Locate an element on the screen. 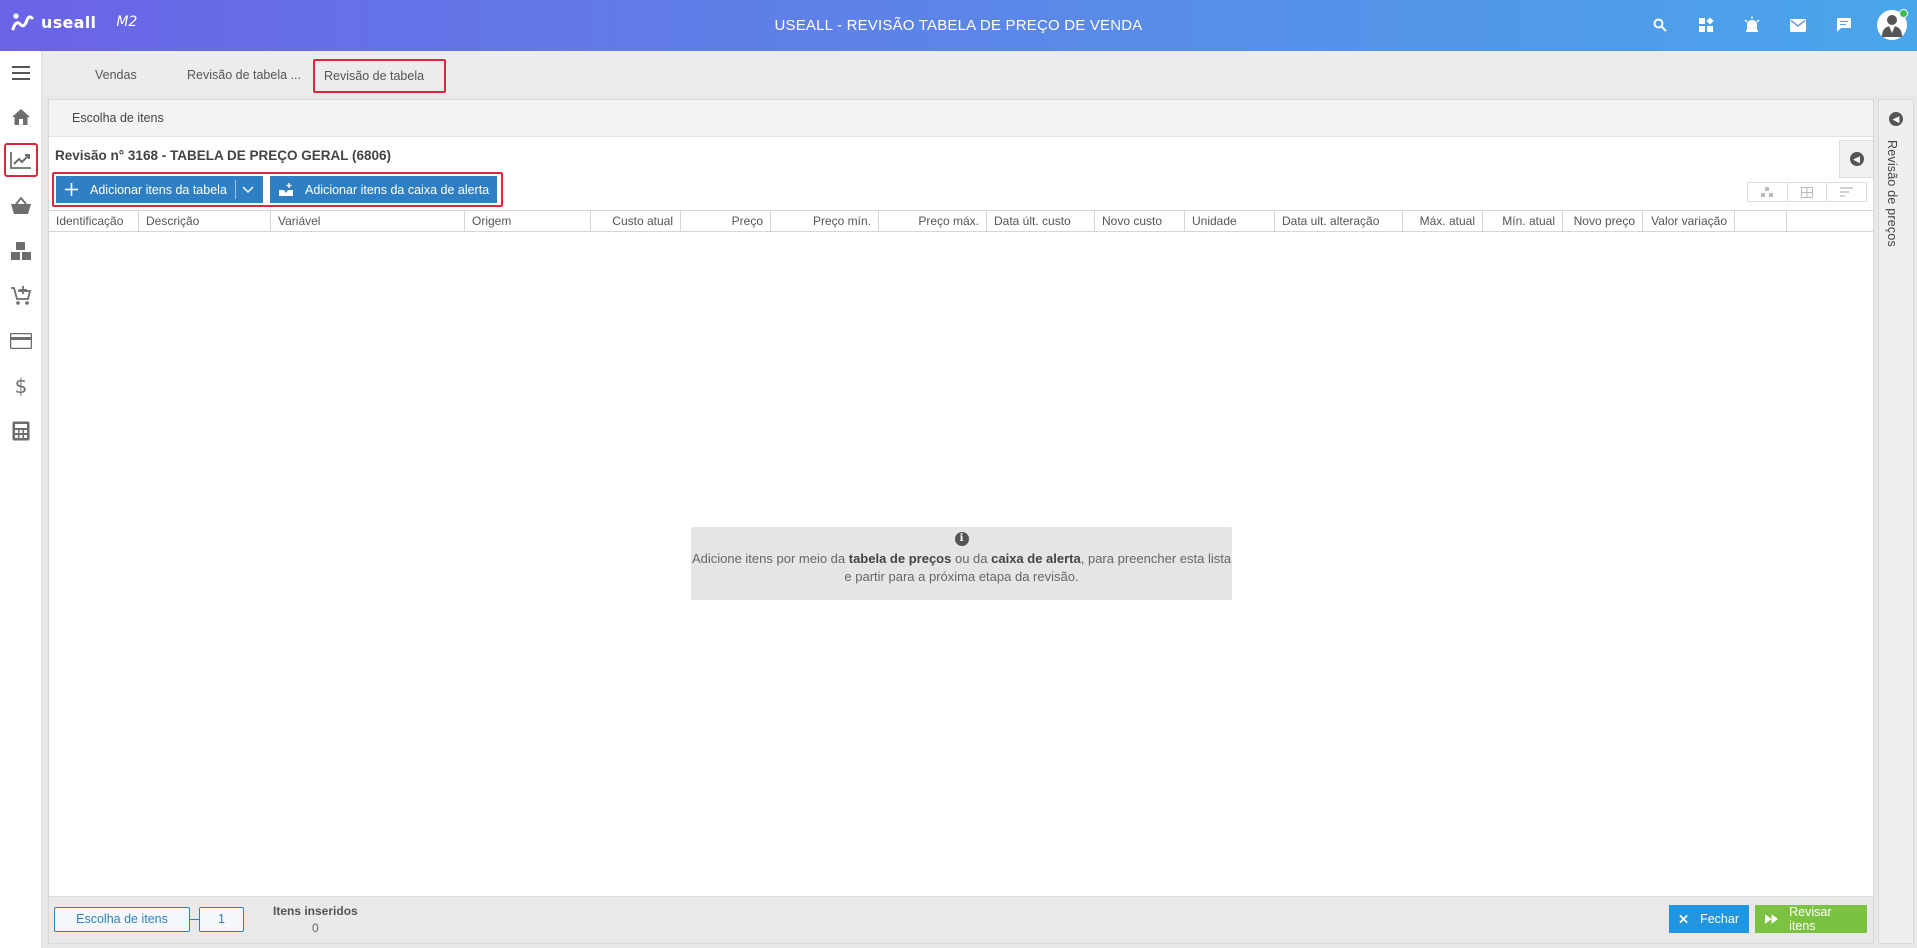 Image resolution: width=1917 pixels, height=948 pixels. button-separator is located at coordinates (235, 189).